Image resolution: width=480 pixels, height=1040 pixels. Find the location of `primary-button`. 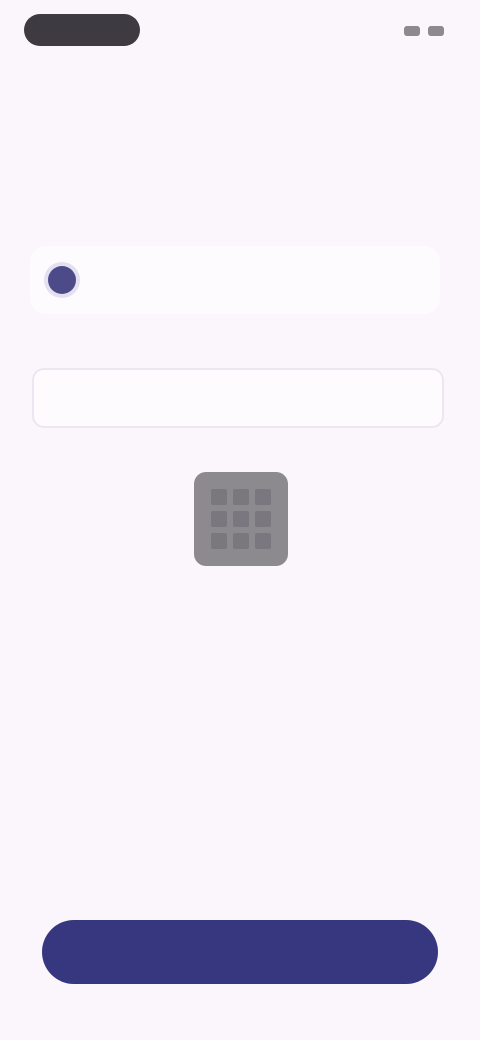

primary-button is located at coordinates (240, 952).